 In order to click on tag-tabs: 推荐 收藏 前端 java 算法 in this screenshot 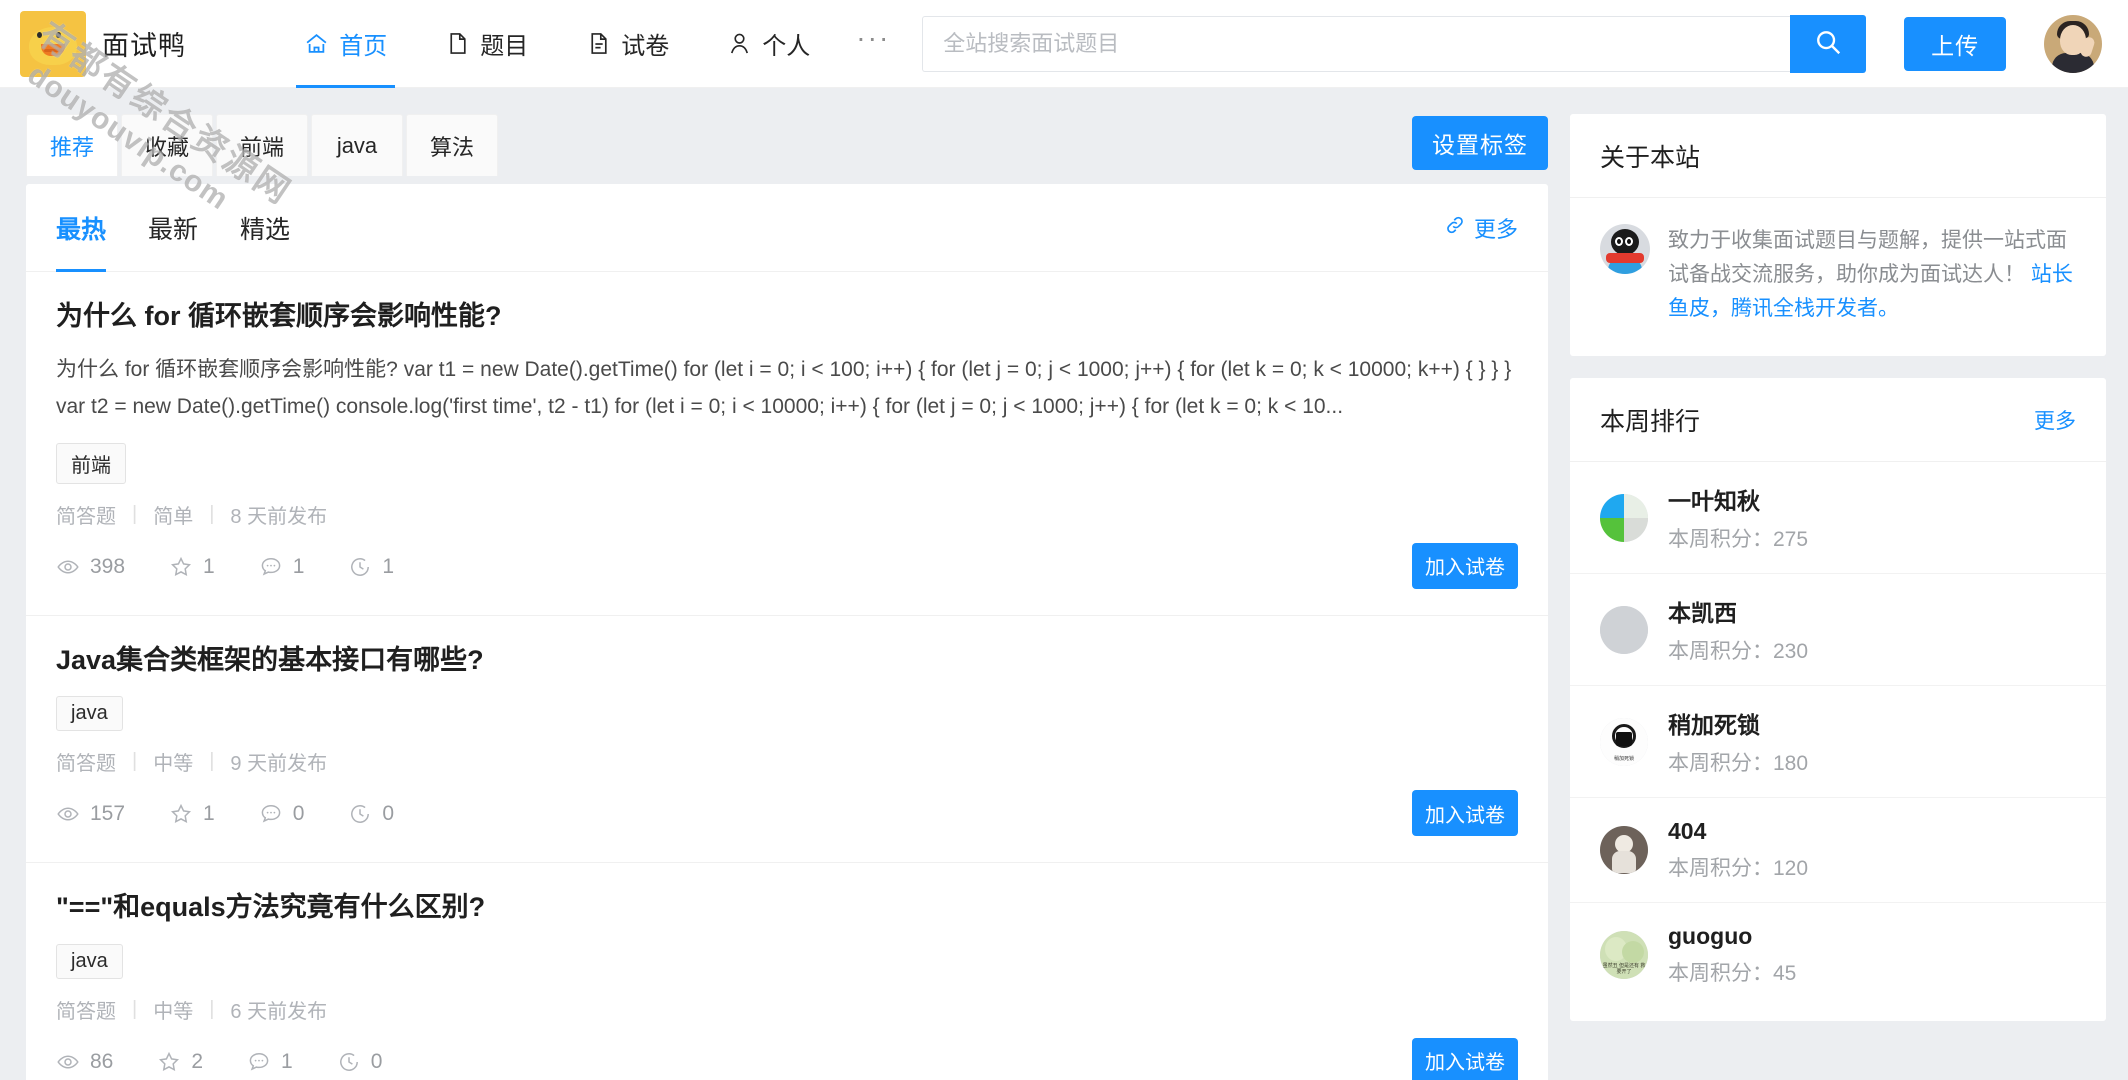, I will do `click(262, 145)`.